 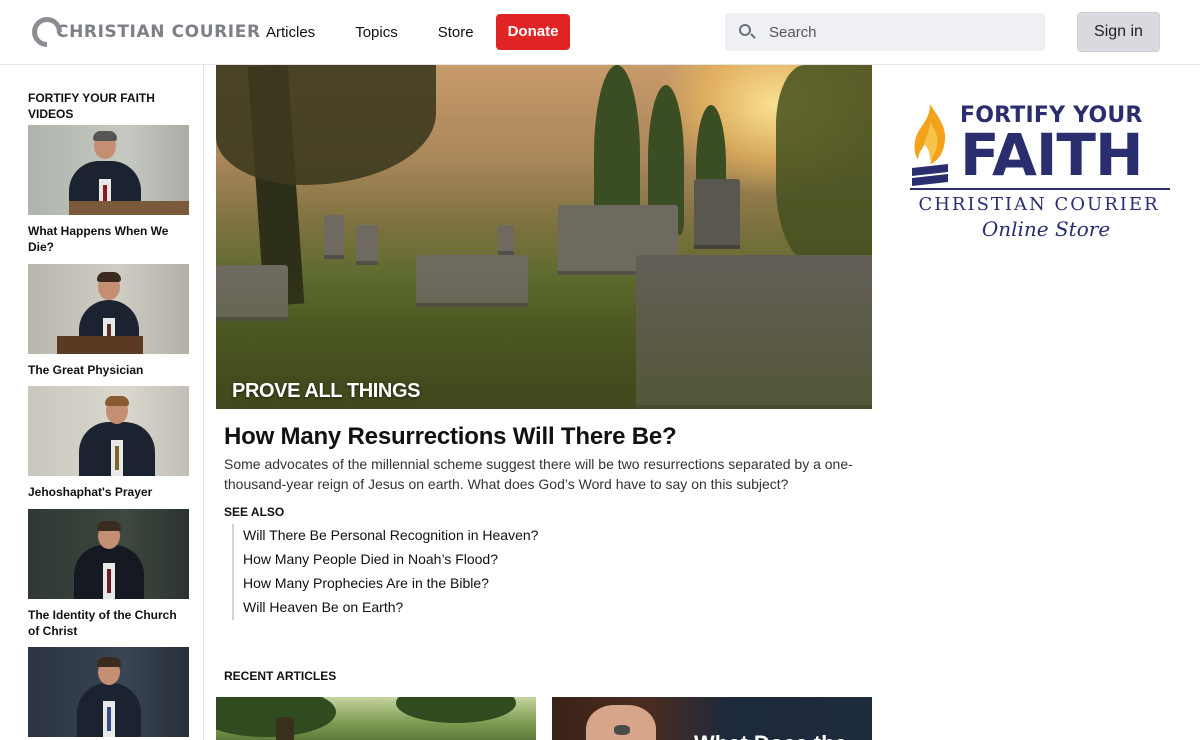 What do you see at coordinates (47, 32) in the screenshot?
I see `logo-c-mark` at bounding box center [47, 32].